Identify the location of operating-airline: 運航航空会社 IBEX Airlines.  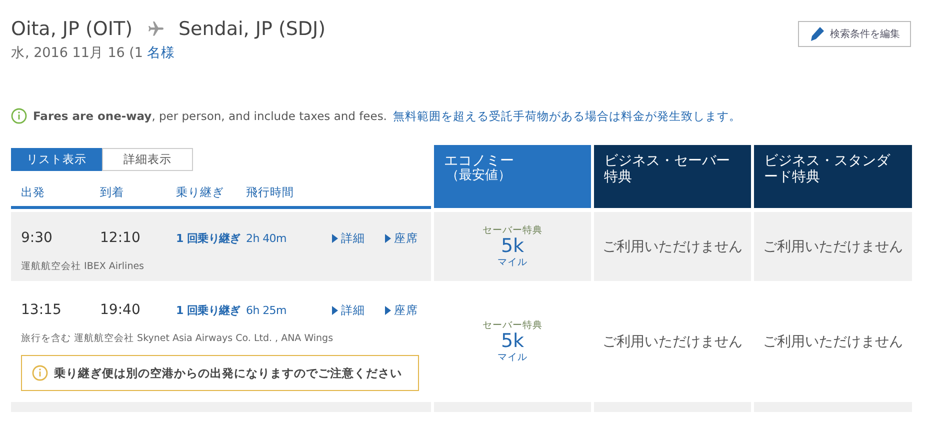
(83, 266).